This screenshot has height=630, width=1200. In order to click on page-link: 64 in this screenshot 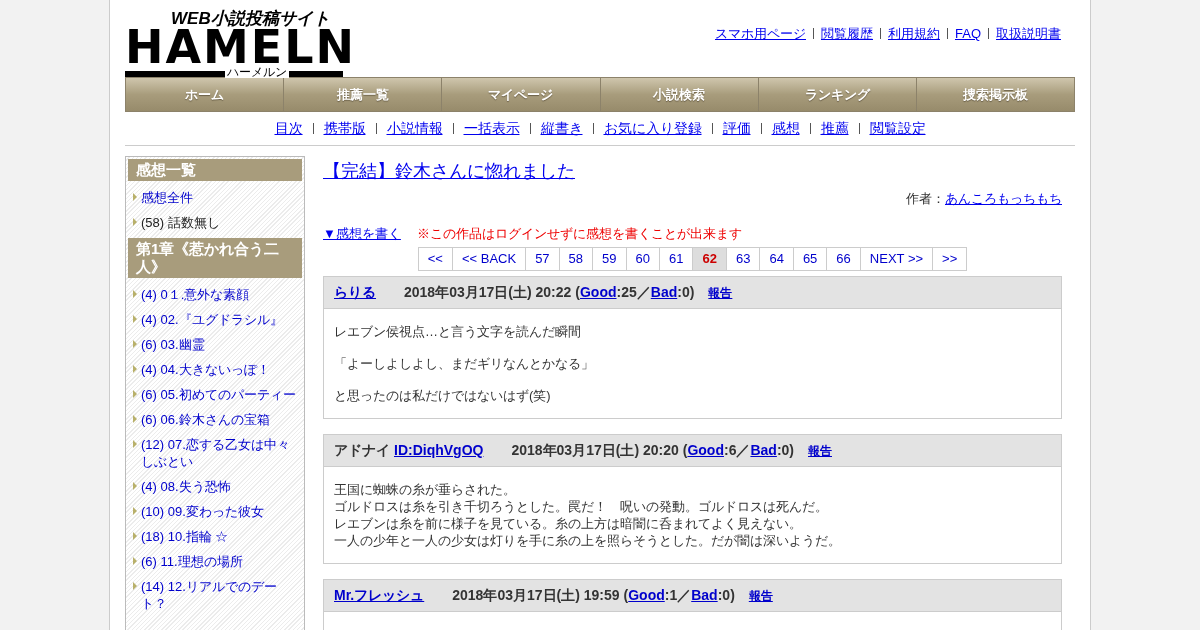, I will do `click(777, 259)`.